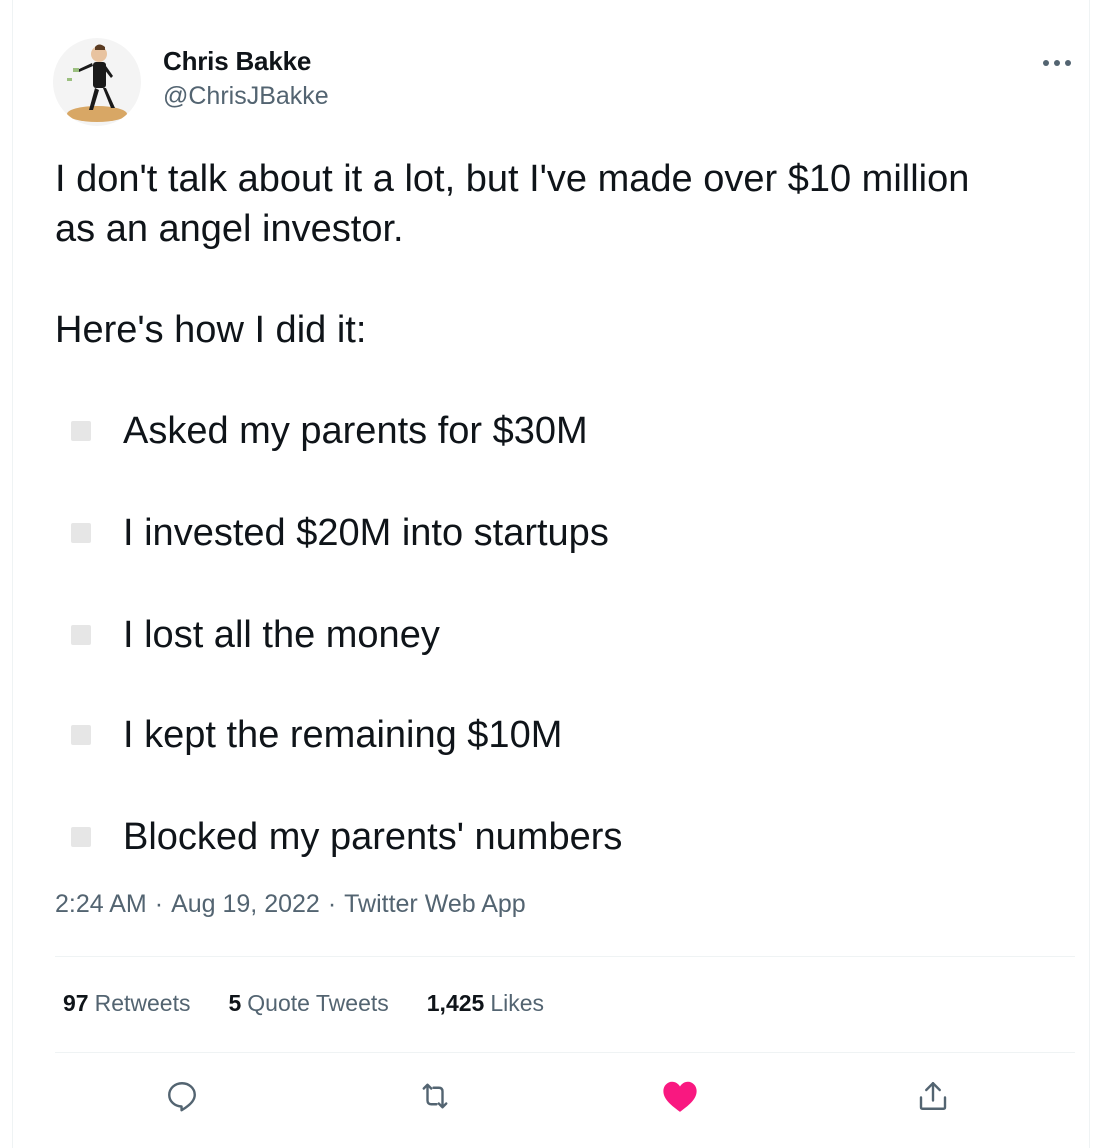 The image size is (1104, 1148). Describe the element at coordinates (435, 904) in the screenshot. I see `tweet-source: Twitter Web App` at that location.